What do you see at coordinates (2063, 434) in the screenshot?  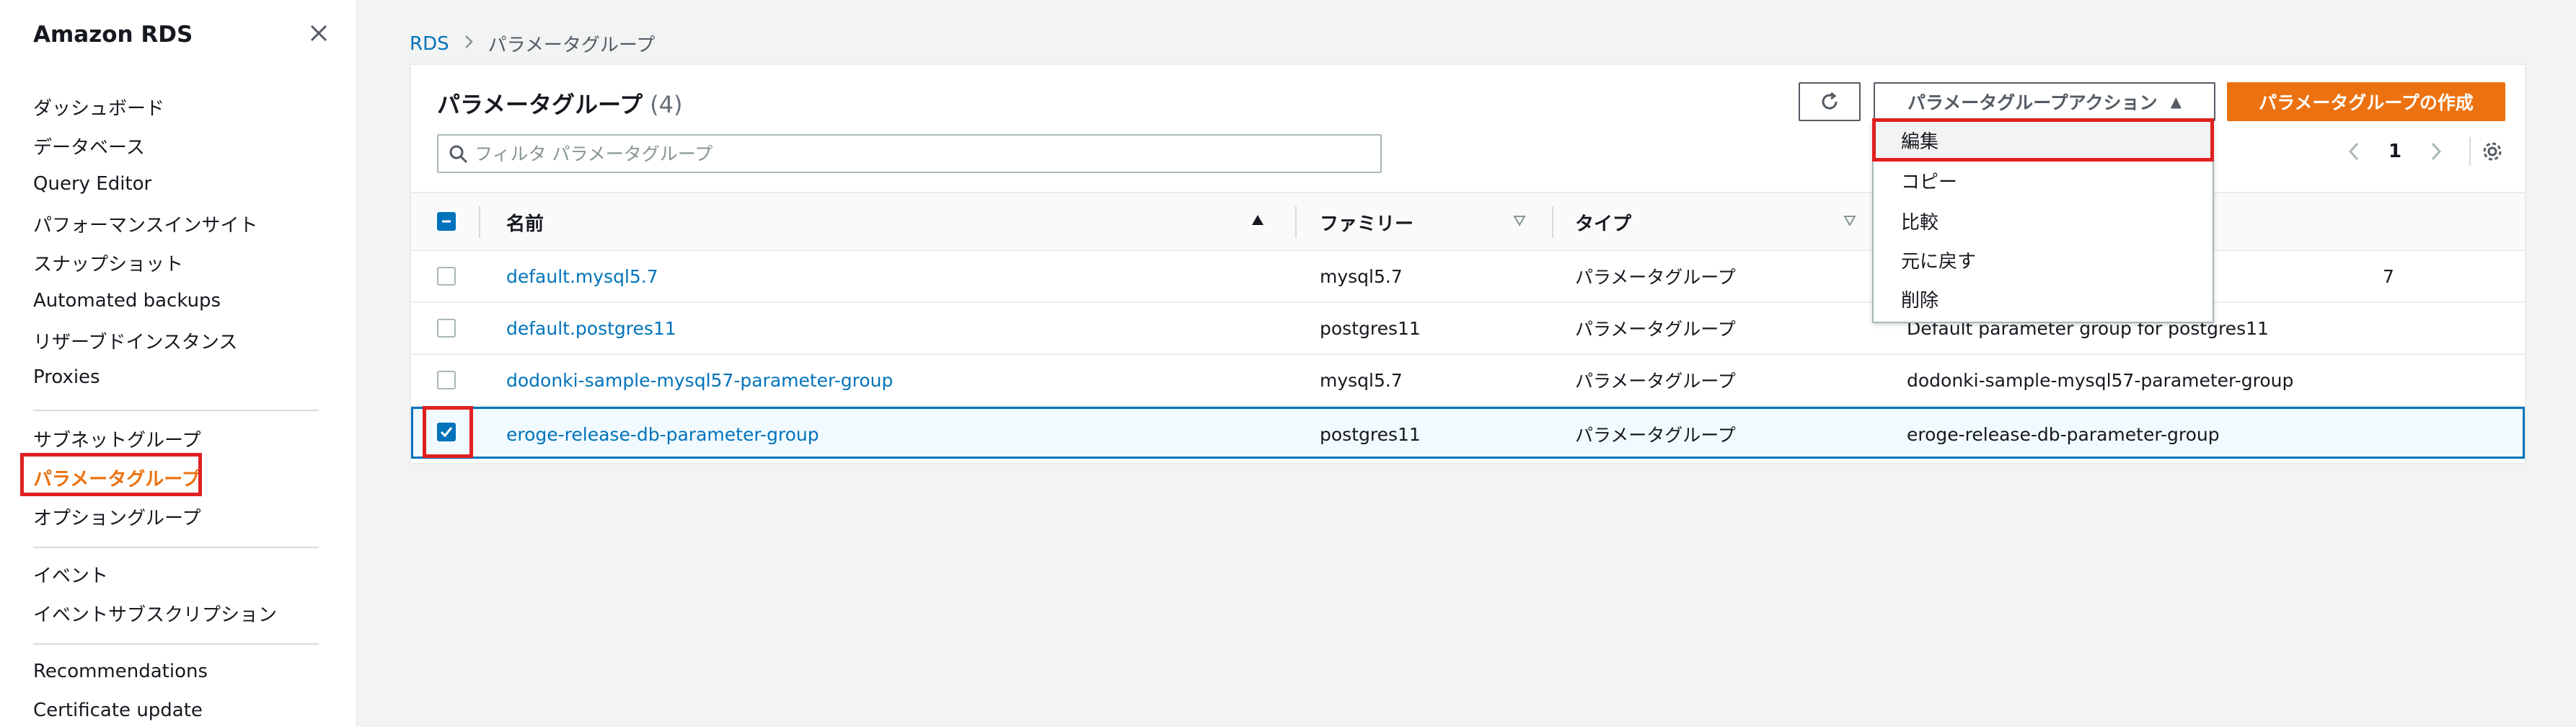 I see `row-description: eroge-release-db-parameter-group` at bounding box center [2063, 434].